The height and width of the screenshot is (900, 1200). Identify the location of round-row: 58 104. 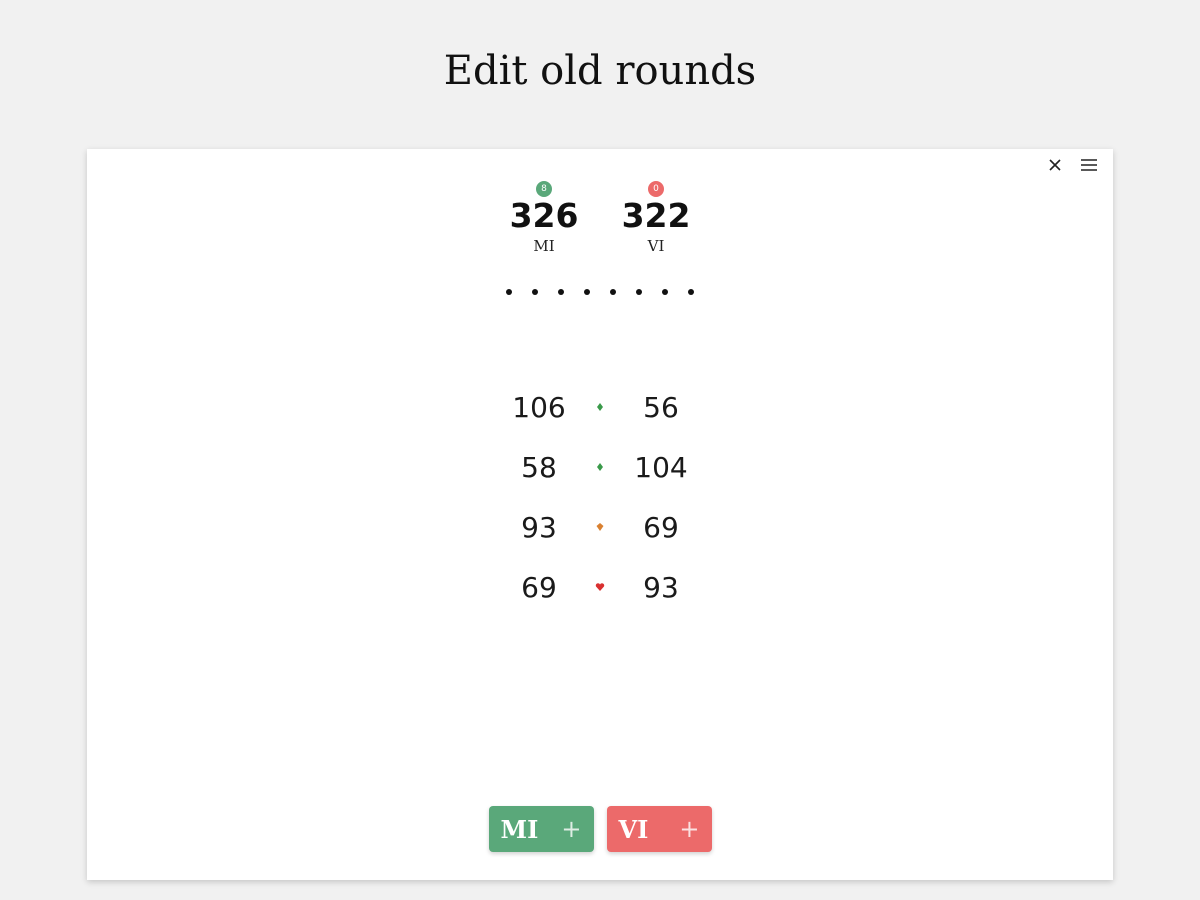
(600, 467).